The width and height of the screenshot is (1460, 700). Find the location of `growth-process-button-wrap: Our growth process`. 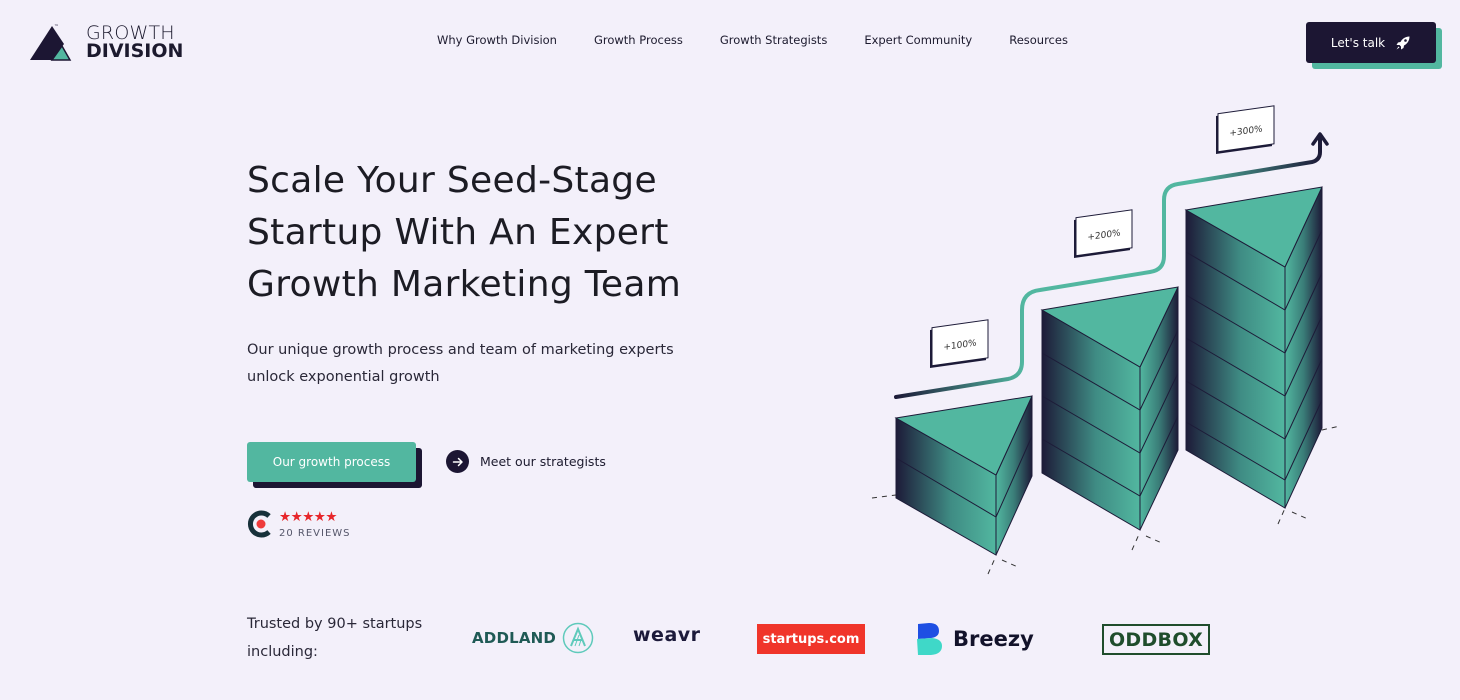

growth-process-button-wrap: Our growth process is located at coordinates (334, 465).